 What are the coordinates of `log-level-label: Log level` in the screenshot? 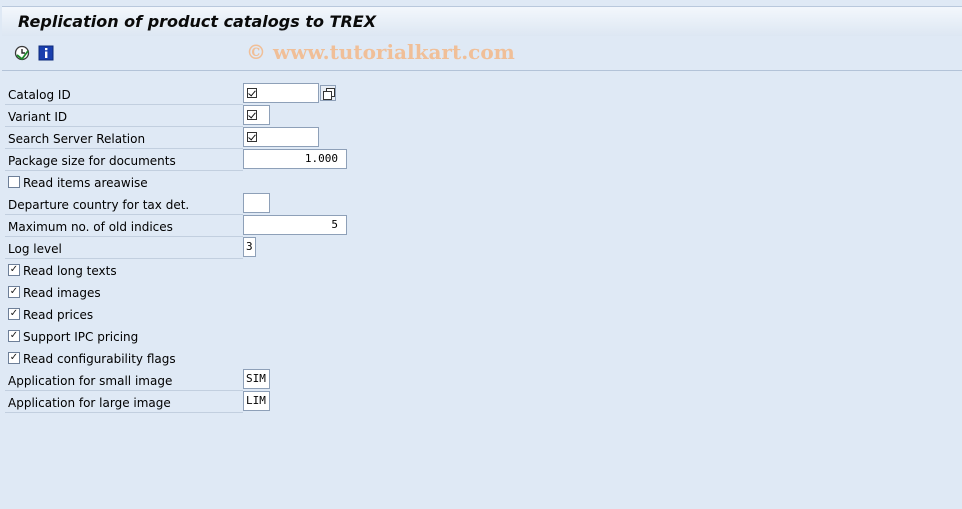 It's located at (35, 249).